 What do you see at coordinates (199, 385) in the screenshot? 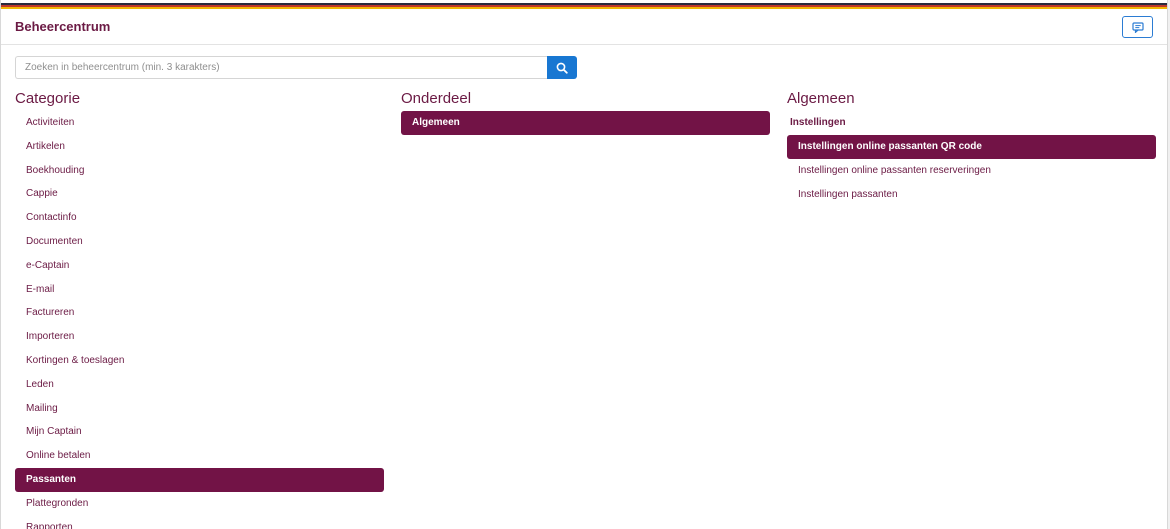
I see `categorie-item-leden: Leden` at bounding box center [199, 385].